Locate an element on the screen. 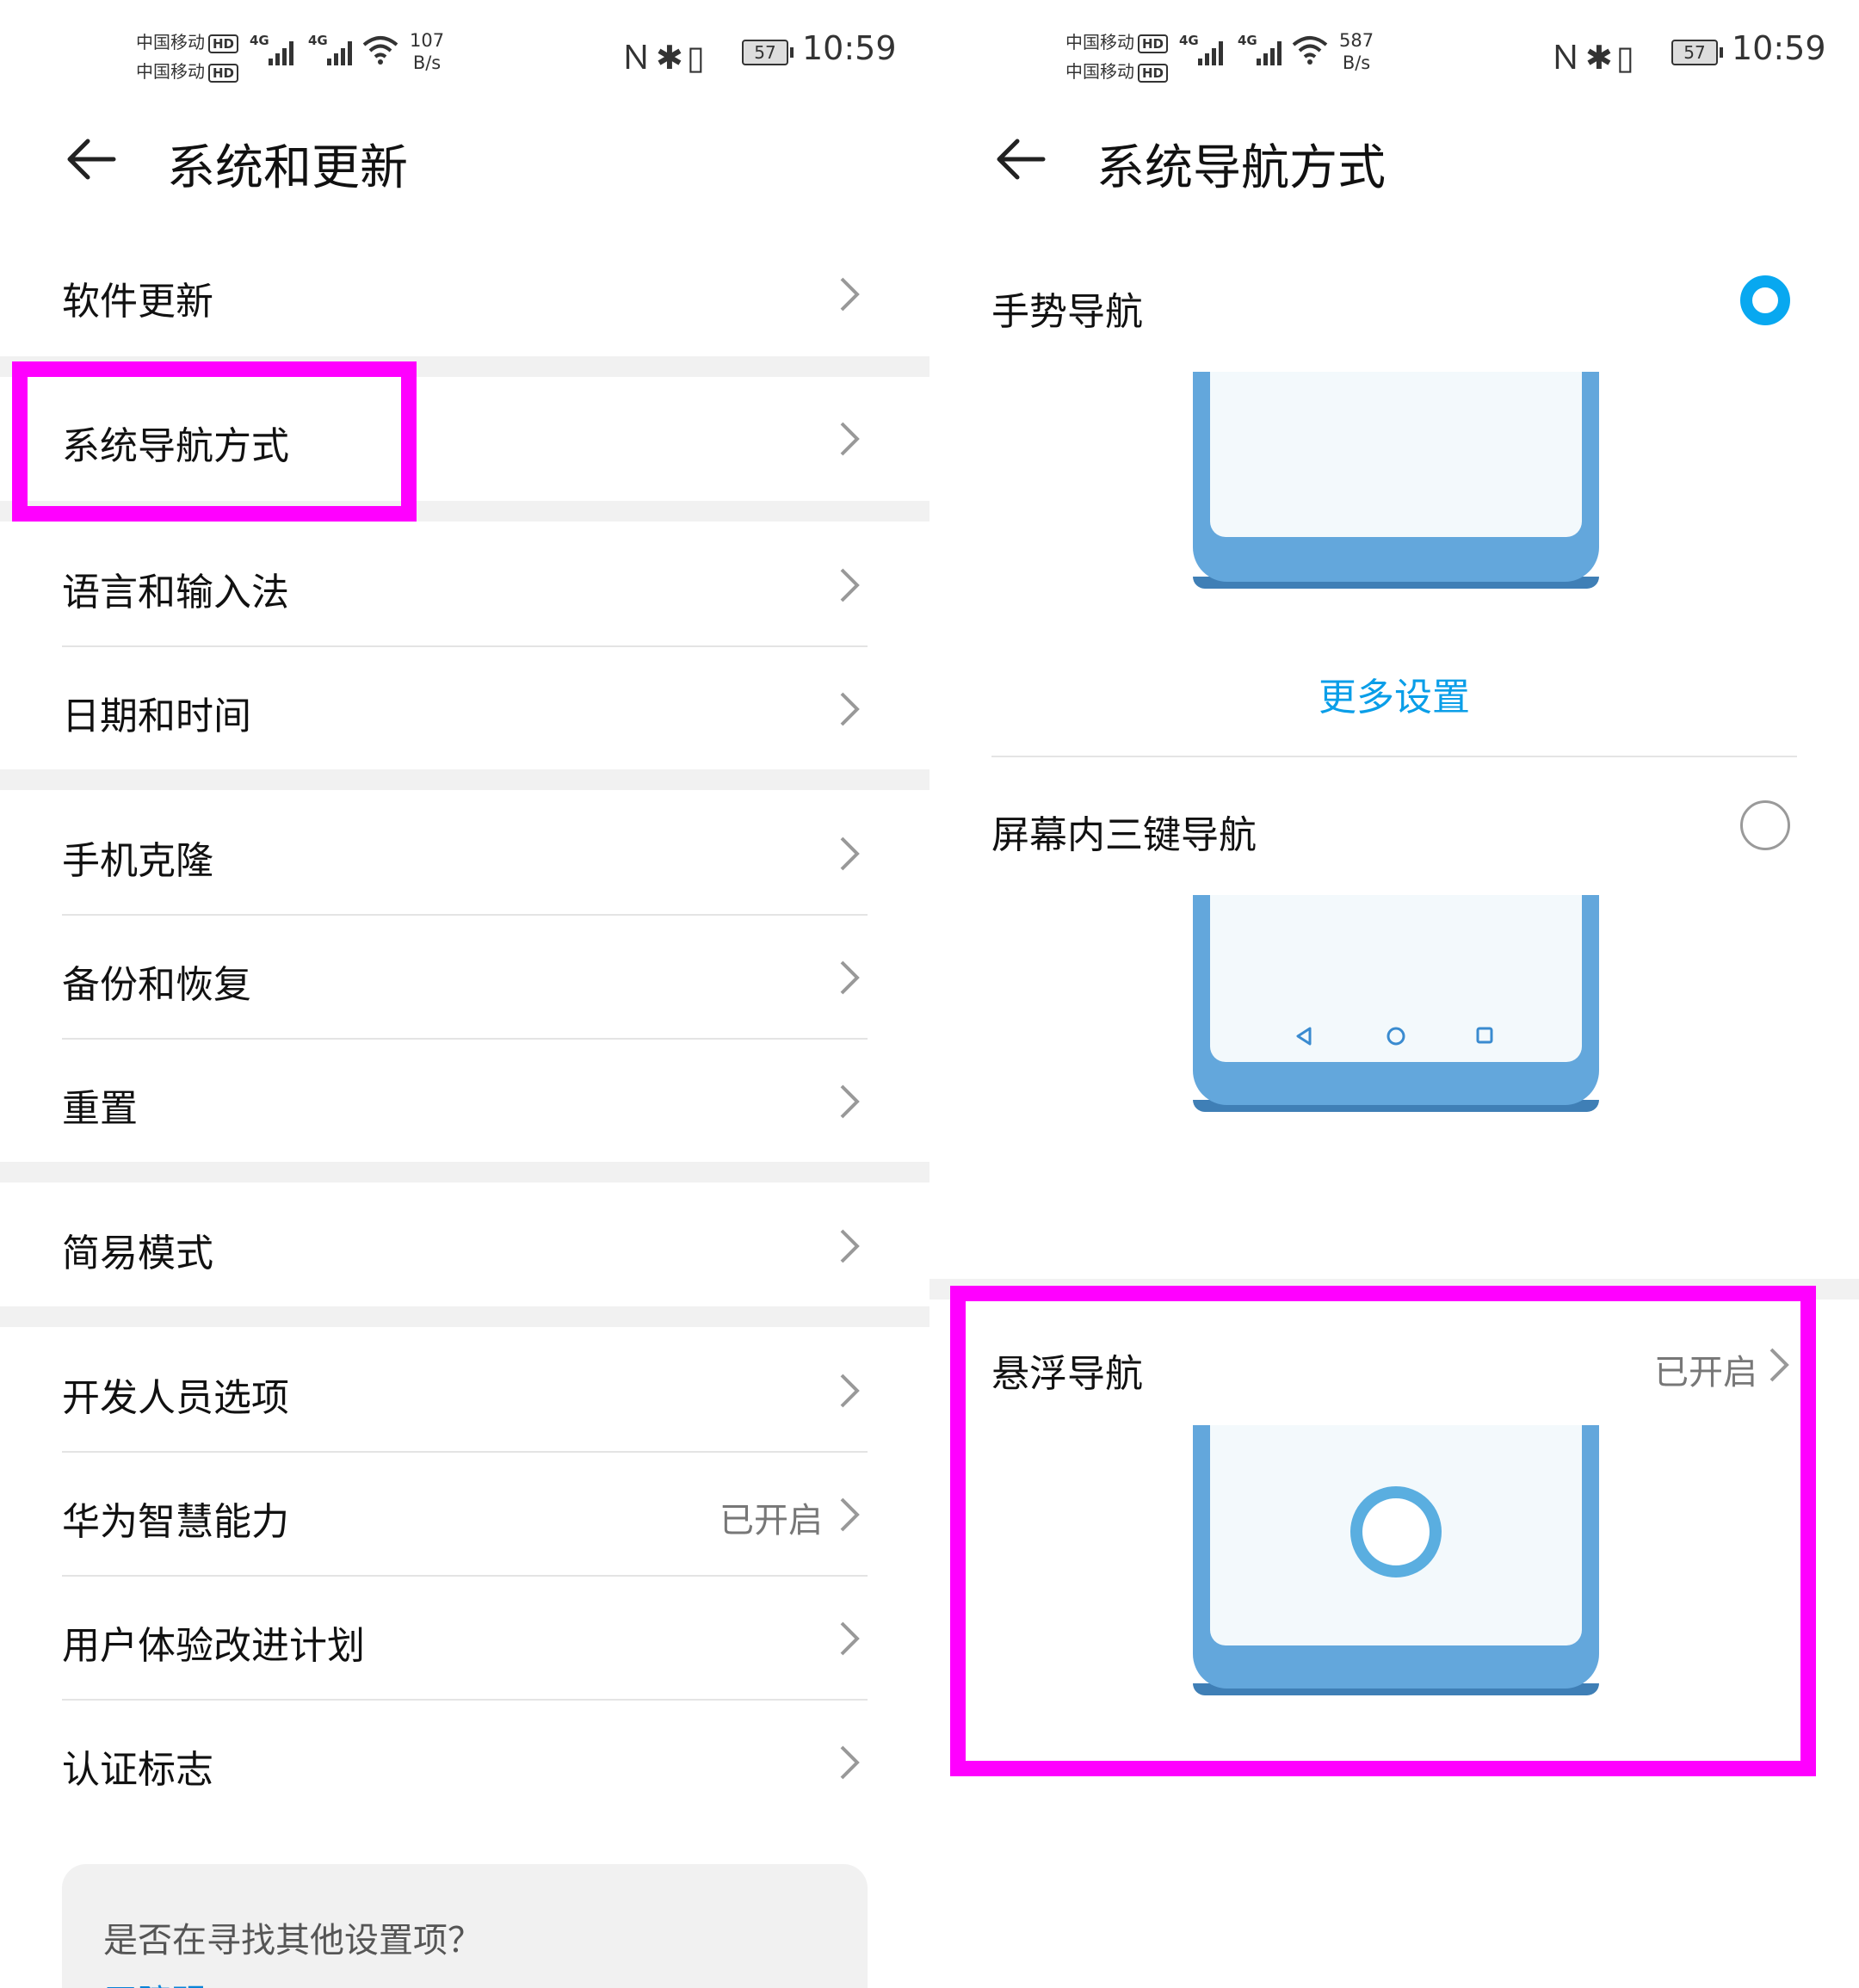  setting-huawei-smart: 华为智慧能力 已开启 is located at coordinates (465, 1514).